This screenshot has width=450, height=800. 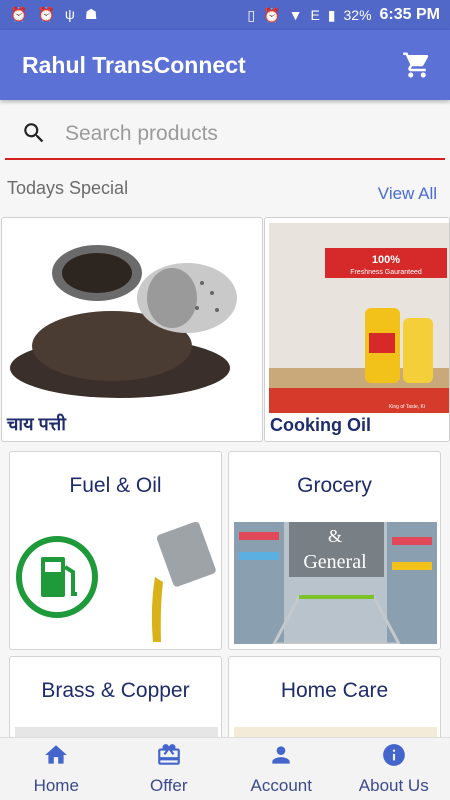 I want to click on nav-account: Account, so click(x=281, y=769).